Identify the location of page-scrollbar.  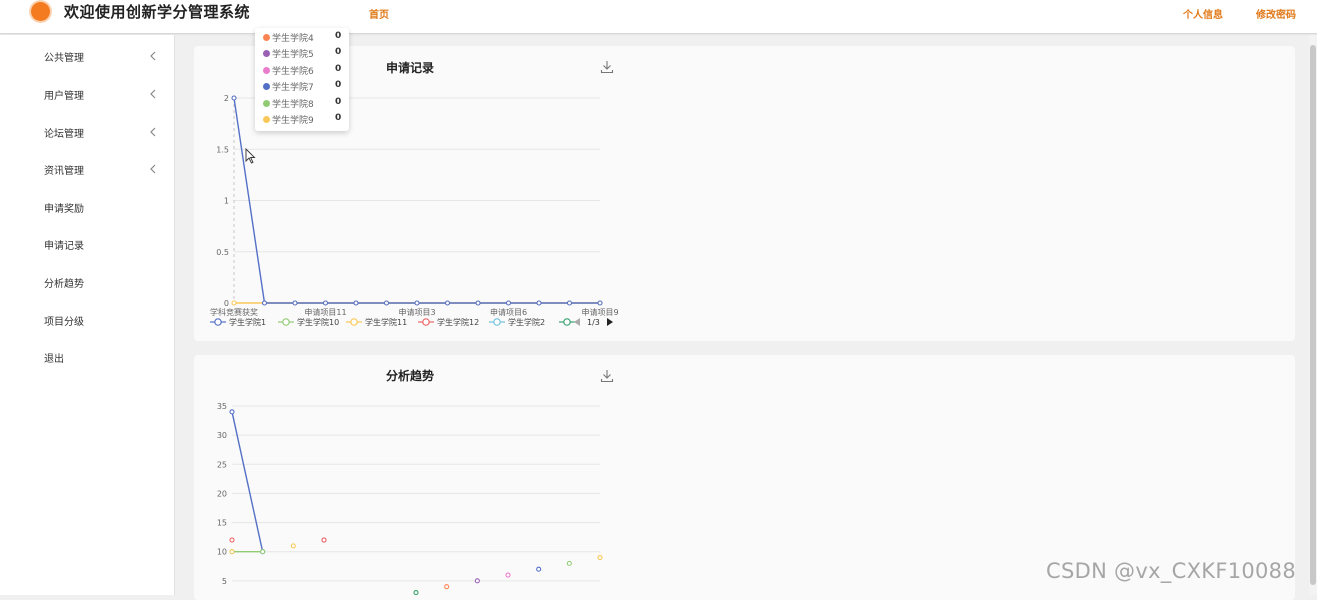
(1313, 315).